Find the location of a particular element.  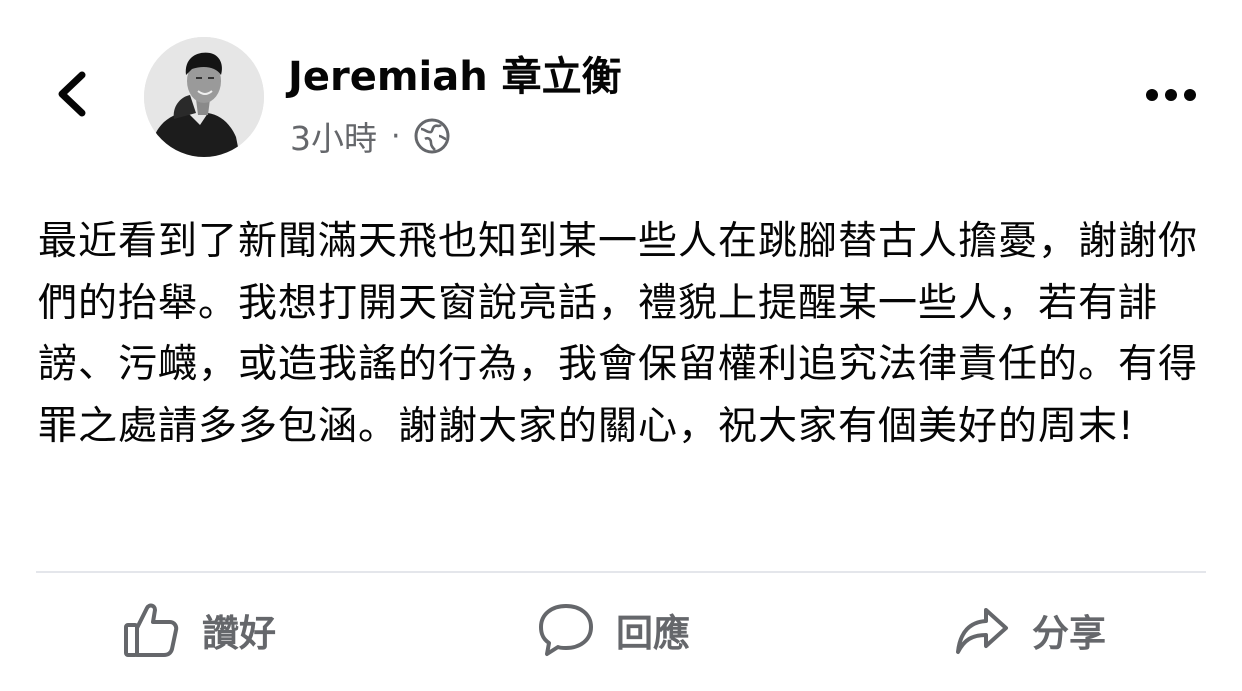

thumbs-up-icon is located at coordinates (151, 630).